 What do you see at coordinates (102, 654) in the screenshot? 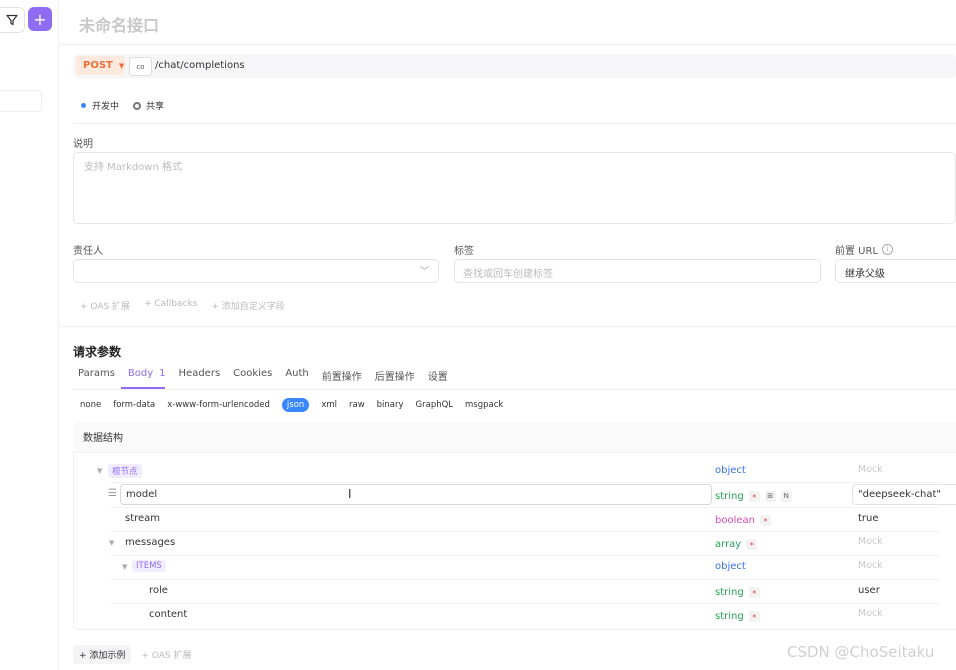
I see `add-example-button: + 添加示例` at bounding box center [102, 654].